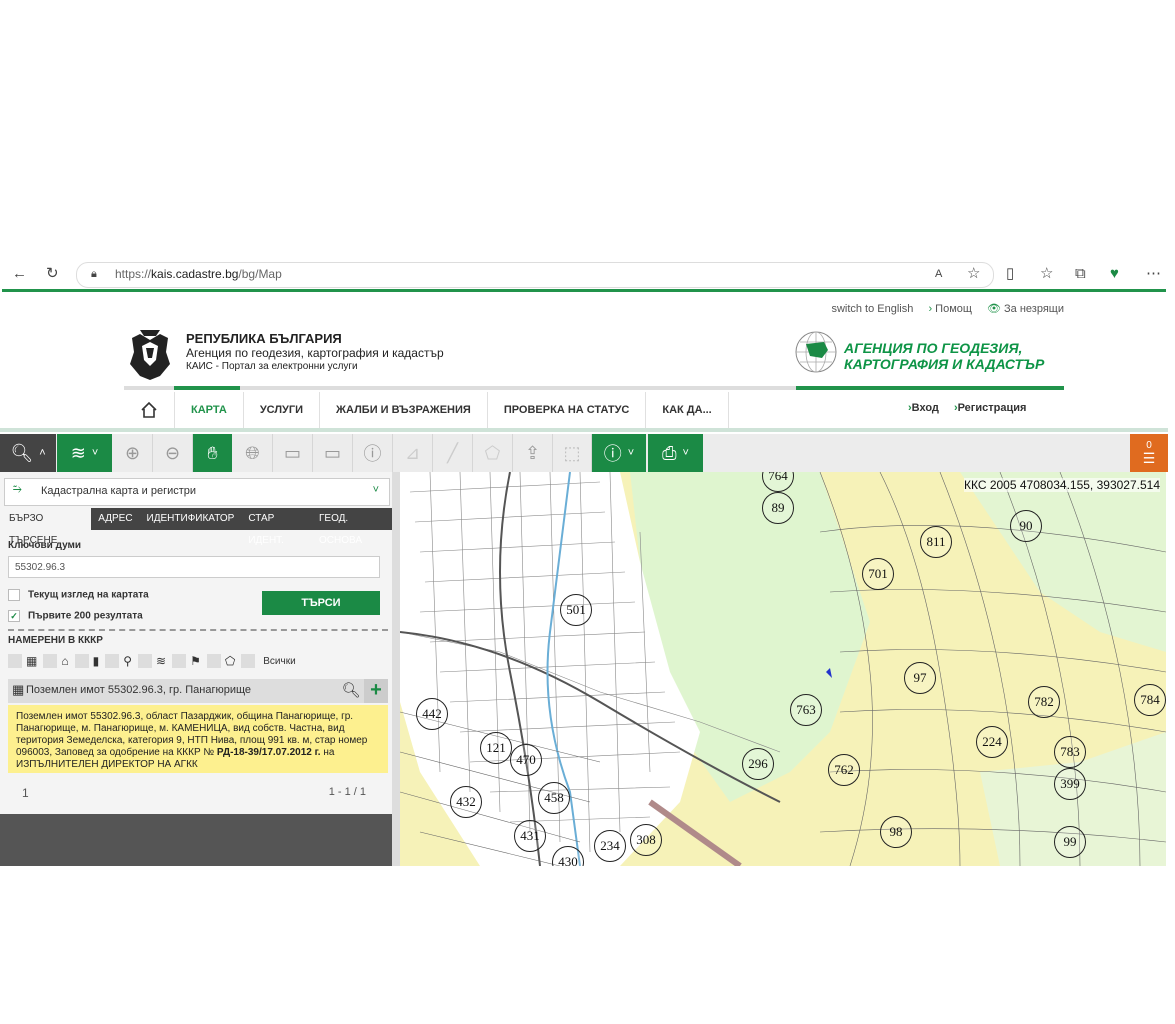 The width and height of the screenshot is (1175, 1024). Describe the element at coordinates (333, 453) in the screenshot. I see `zoom-box-out-button: ▭` at that location.